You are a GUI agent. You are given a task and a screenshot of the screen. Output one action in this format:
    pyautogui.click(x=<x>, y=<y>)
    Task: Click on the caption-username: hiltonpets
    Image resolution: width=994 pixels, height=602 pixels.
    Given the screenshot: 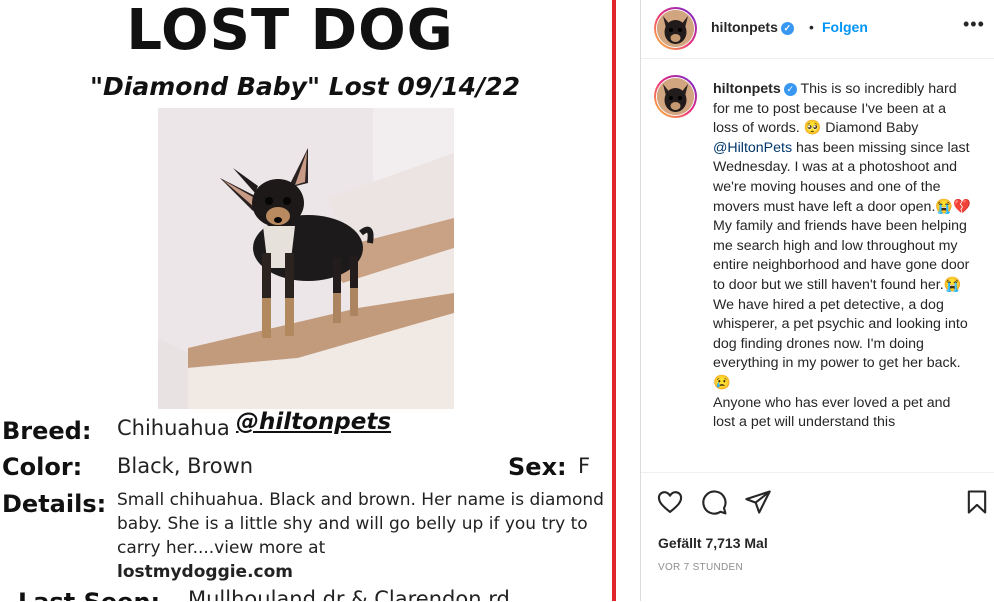 What is the action you would take?
    pyautogui.click(x=747, y=89)
    